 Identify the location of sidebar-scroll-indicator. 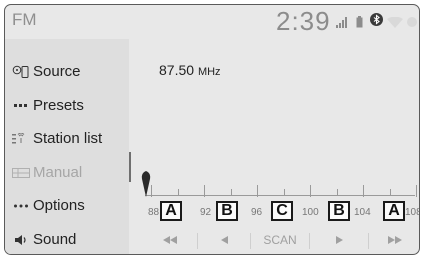
(130, 167).